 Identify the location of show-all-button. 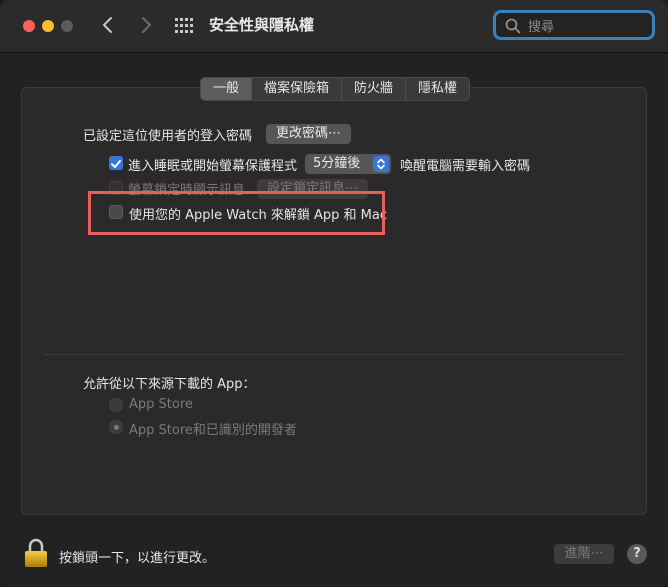
(184, 26).